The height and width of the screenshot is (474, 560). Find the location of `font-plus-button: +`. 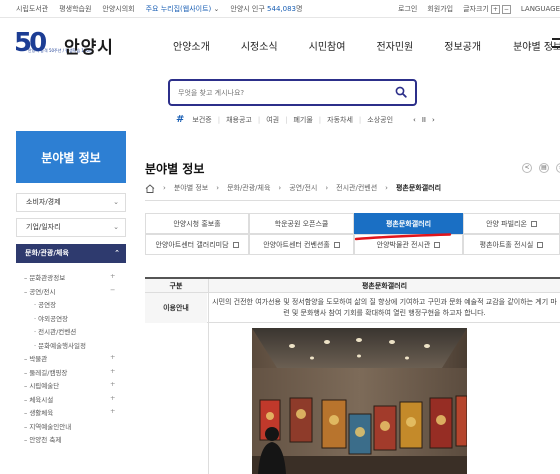

font-plus-button: + is located at coordinates (495, 9).